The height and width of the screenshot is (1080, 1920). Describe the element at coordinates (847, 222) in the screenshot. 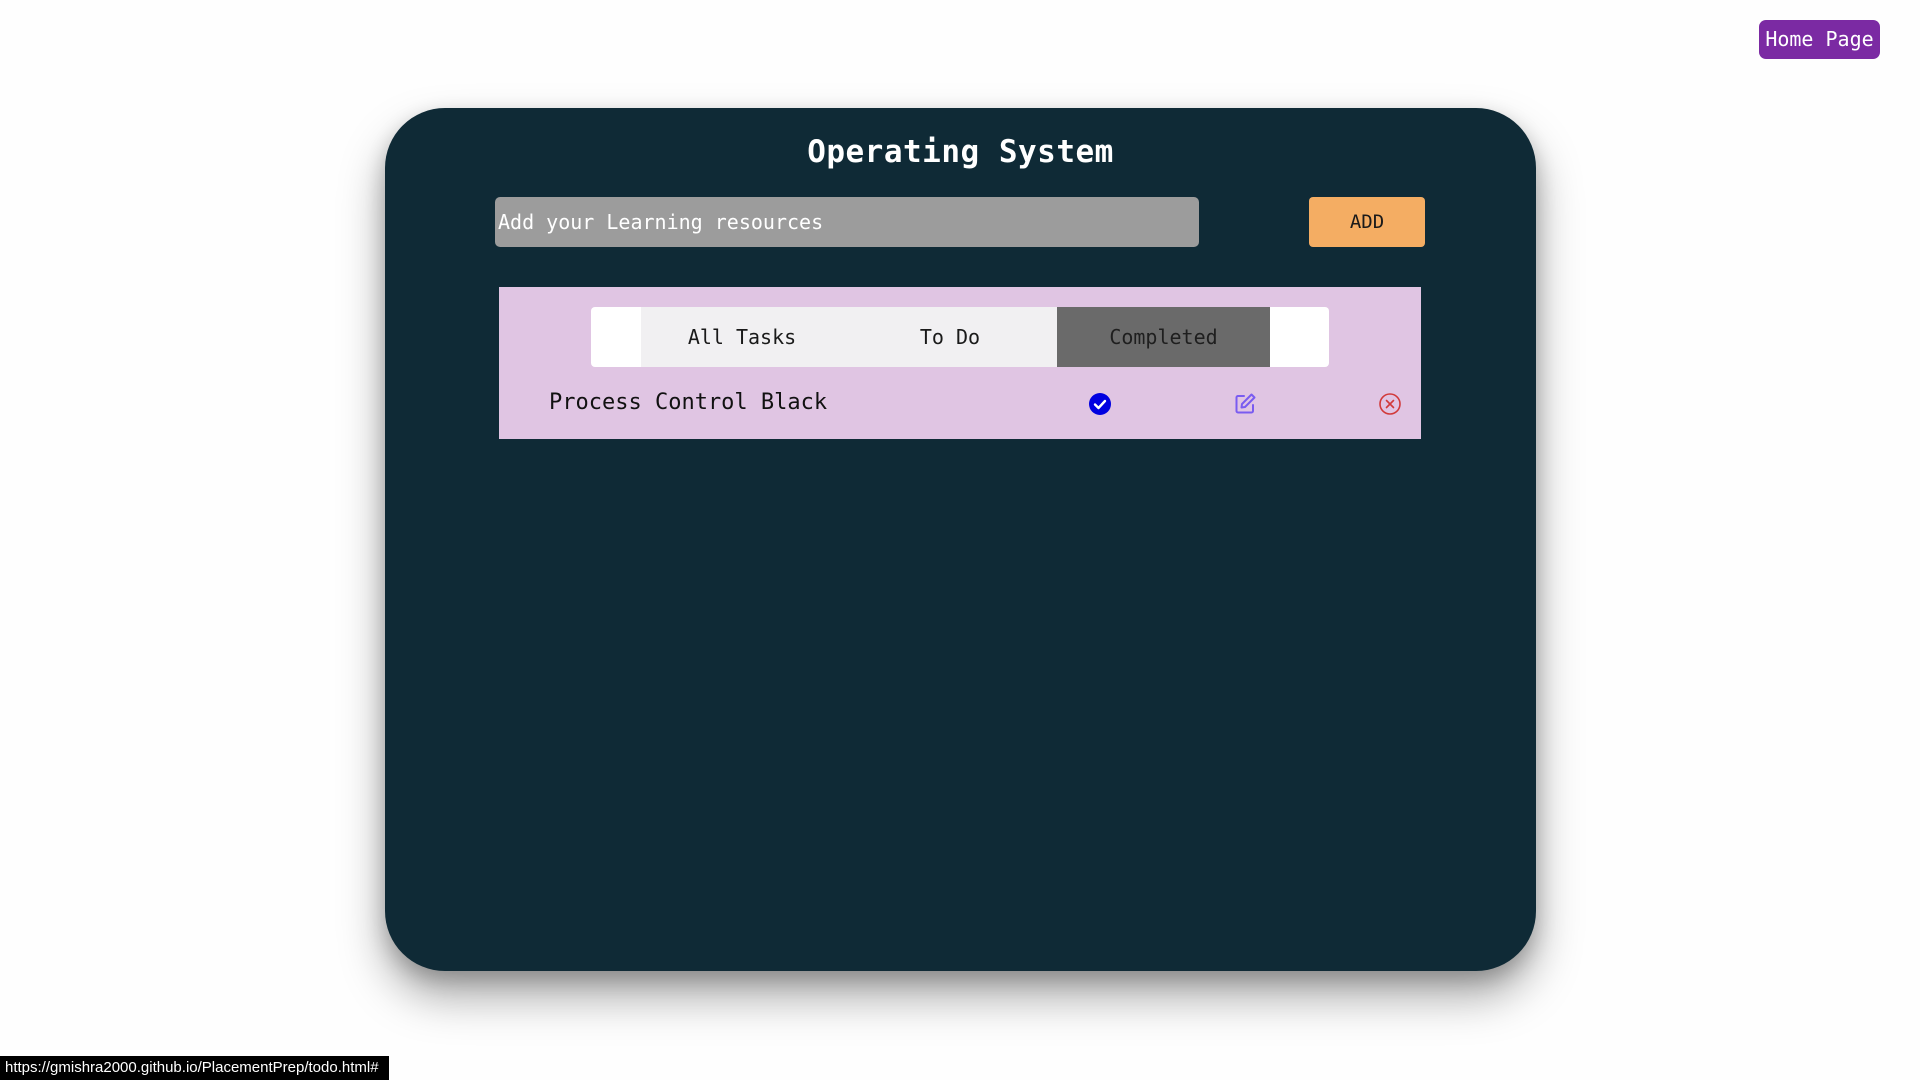

I see `resource-input` at that location.